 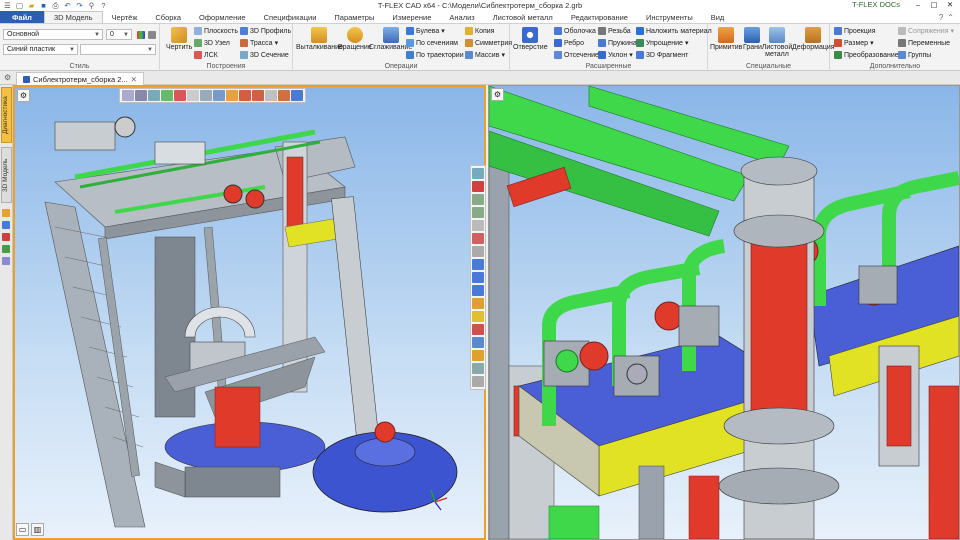 What do you see at coordinates (134, 79) in the screenshot?
I see `close-tab-icon: ✕` at bounding box center [134, 79].